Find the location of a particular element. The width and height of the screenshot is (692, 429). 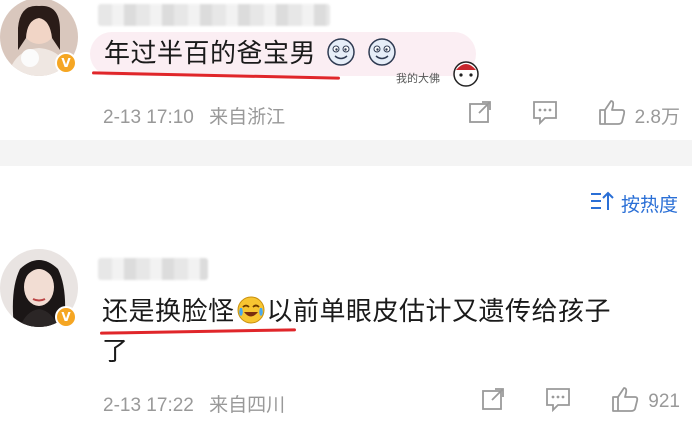

comment-meta: 2-13 17:22 来自四川 is located at coordinates (194, 403).